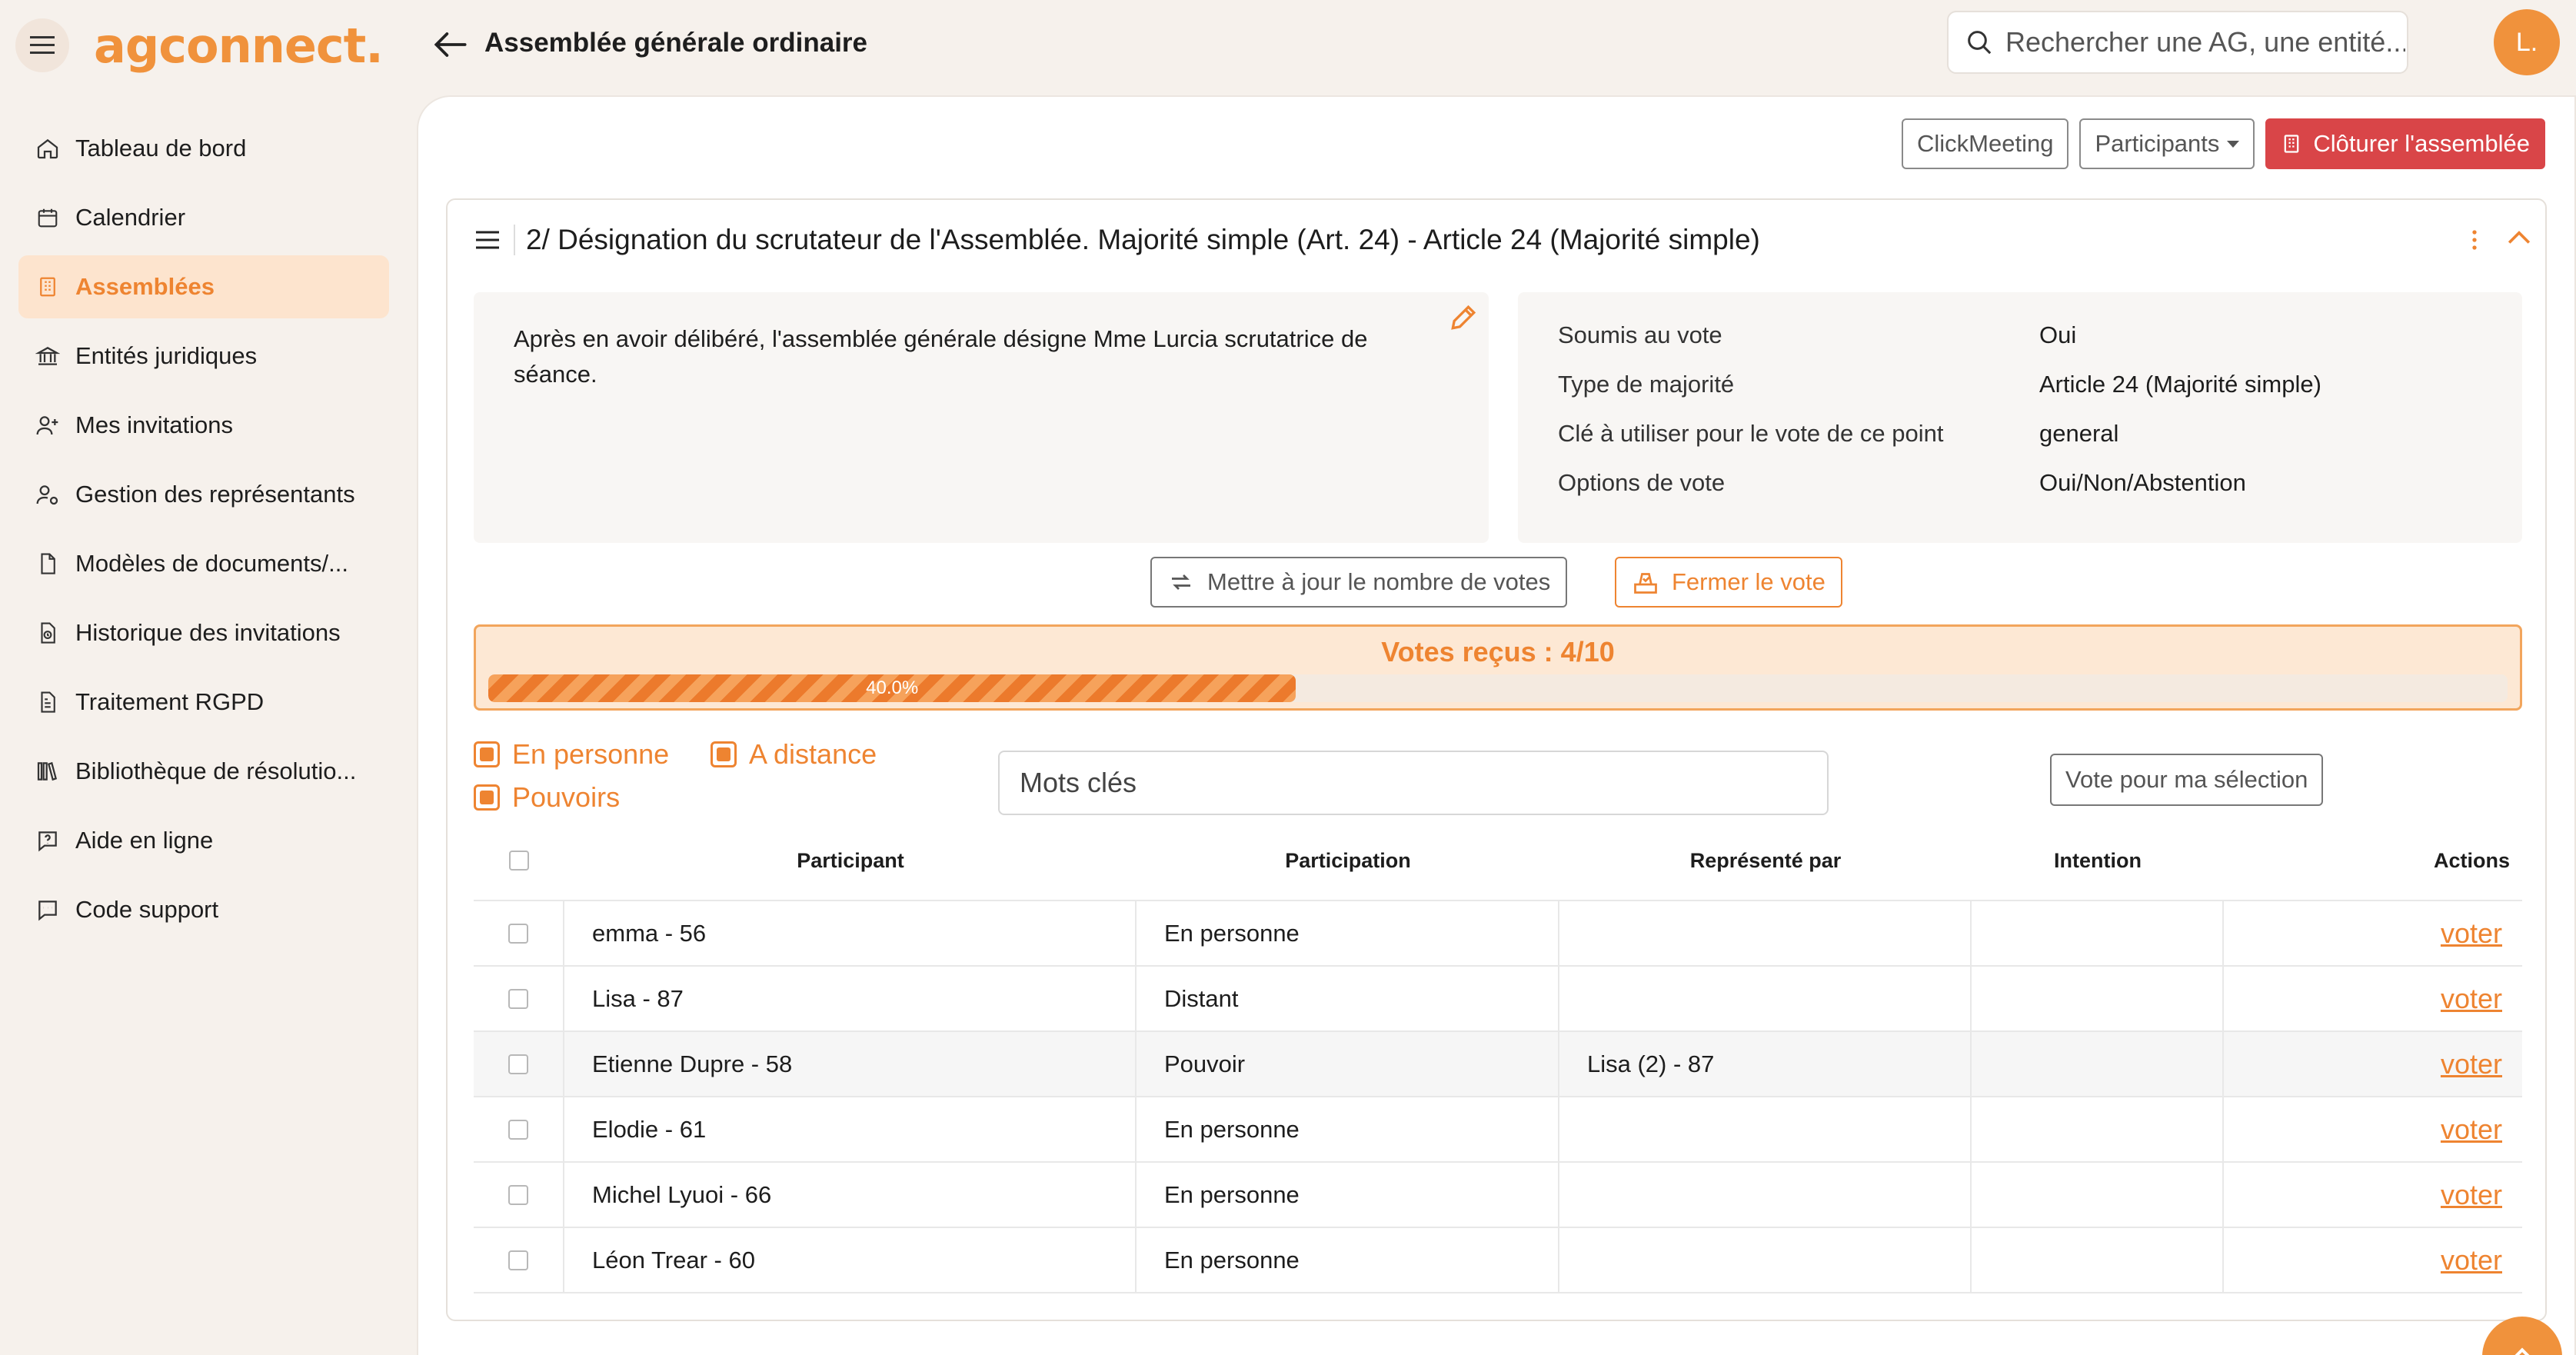 This screenshot has height=1355, width=2576. Describe the element at coordinates (2519, 238) in the screenshot. I see `chevron-up-icon` at that location.